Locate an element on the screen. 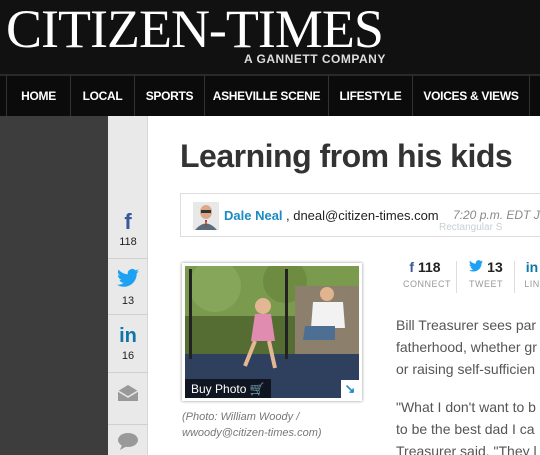  ad-tooltip: Rectangular S is located at coordinates (471, 227).